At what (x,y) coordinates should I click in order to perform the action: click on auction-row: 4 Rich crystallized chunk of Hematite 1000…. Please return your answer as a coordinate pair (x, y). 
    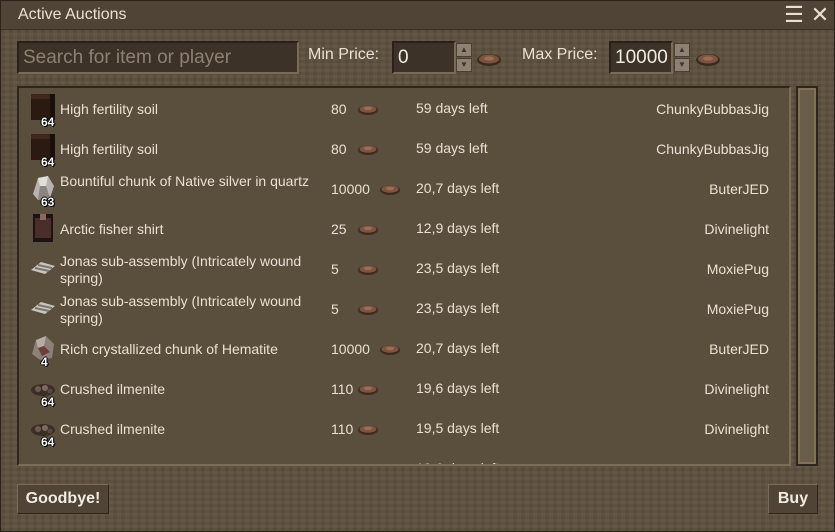
    Looking at the image, I should click on (404, 349).